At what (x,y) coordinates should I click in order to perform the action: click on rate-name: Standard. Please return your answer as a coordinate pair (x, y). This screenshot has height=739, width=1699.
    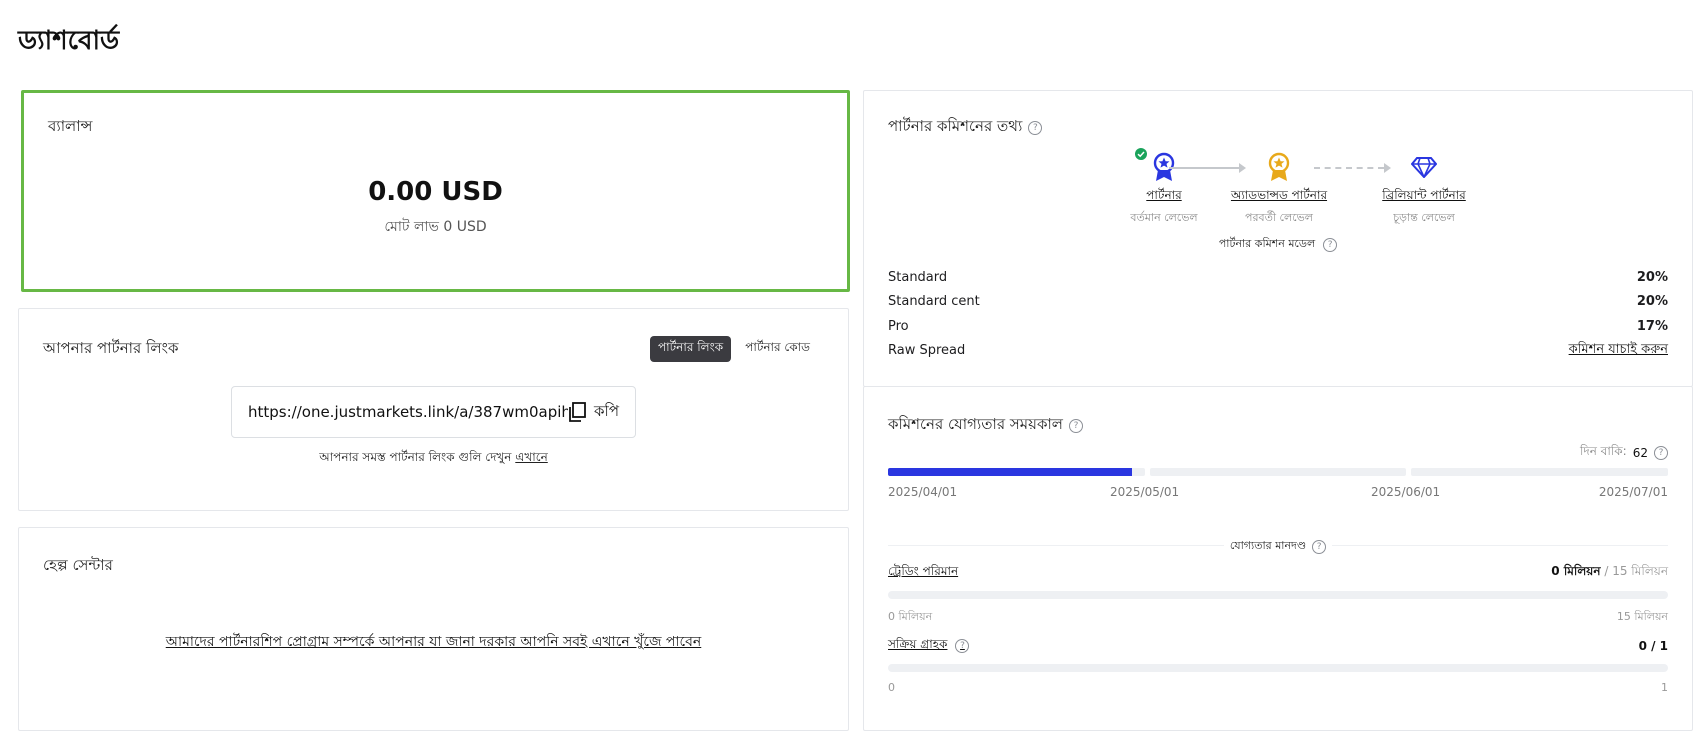
    Looking at the image, I should click on (918, 277).